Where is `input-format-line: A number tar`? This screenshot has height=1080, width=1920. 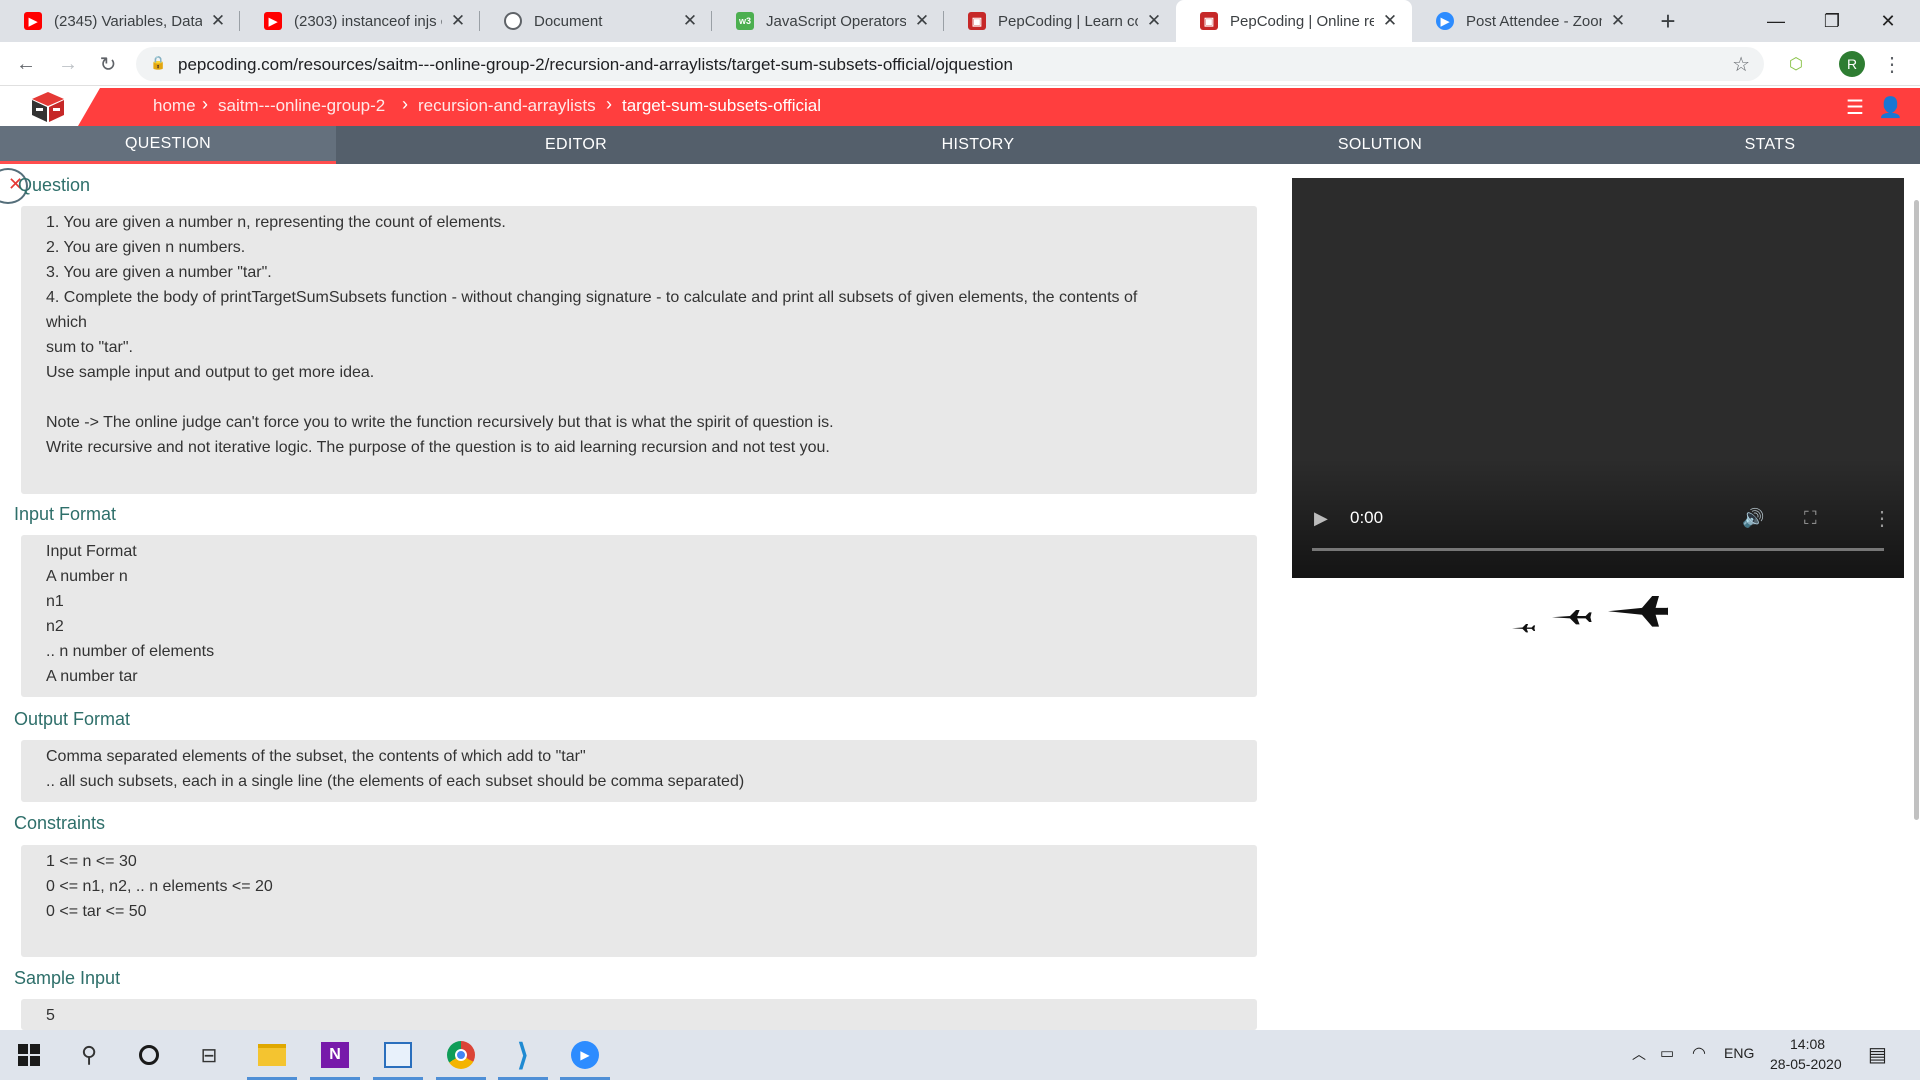 input-format-line: A number tar is located at coordinates (92, 676).